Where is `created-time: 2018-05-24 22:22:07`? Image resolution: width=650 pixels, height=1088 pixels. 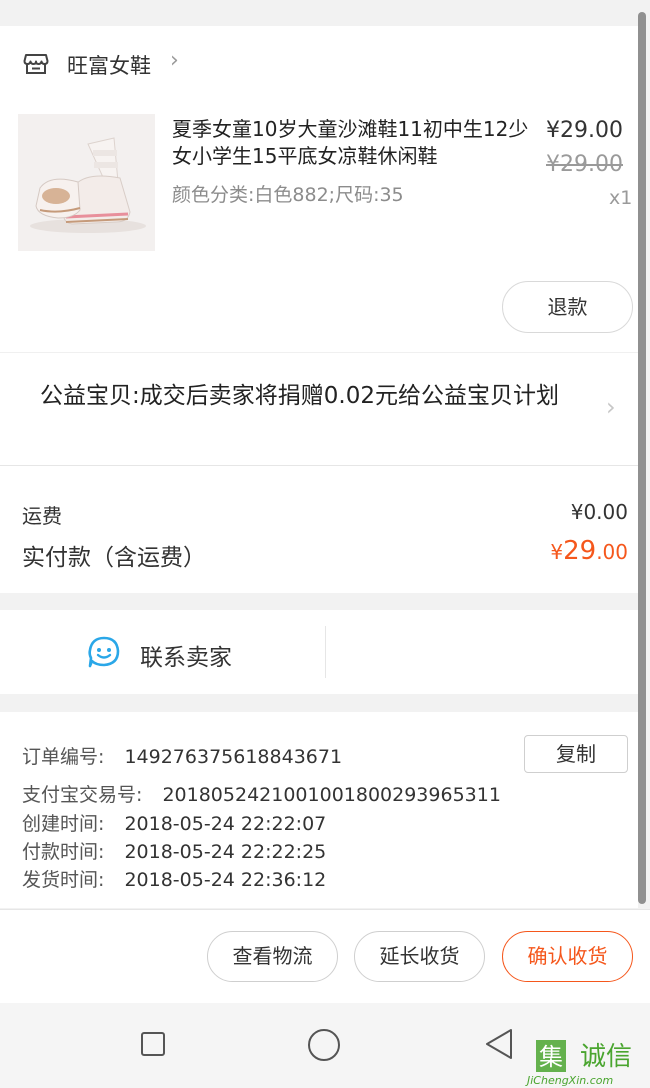 created-time: 2018-05-24 22:22:07 is located at coordinates (225, 824).